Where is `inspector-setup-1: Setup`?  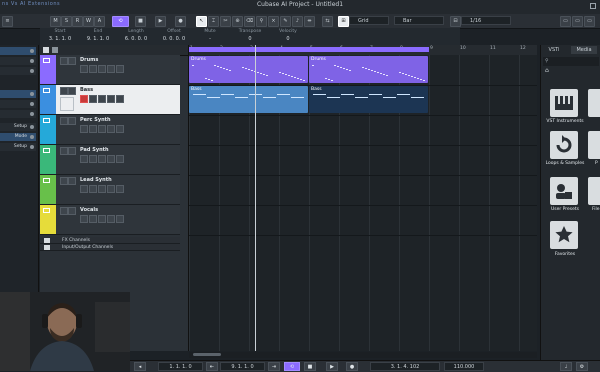
inspector-setup-1: Setup is located at coordinates (18, 127).